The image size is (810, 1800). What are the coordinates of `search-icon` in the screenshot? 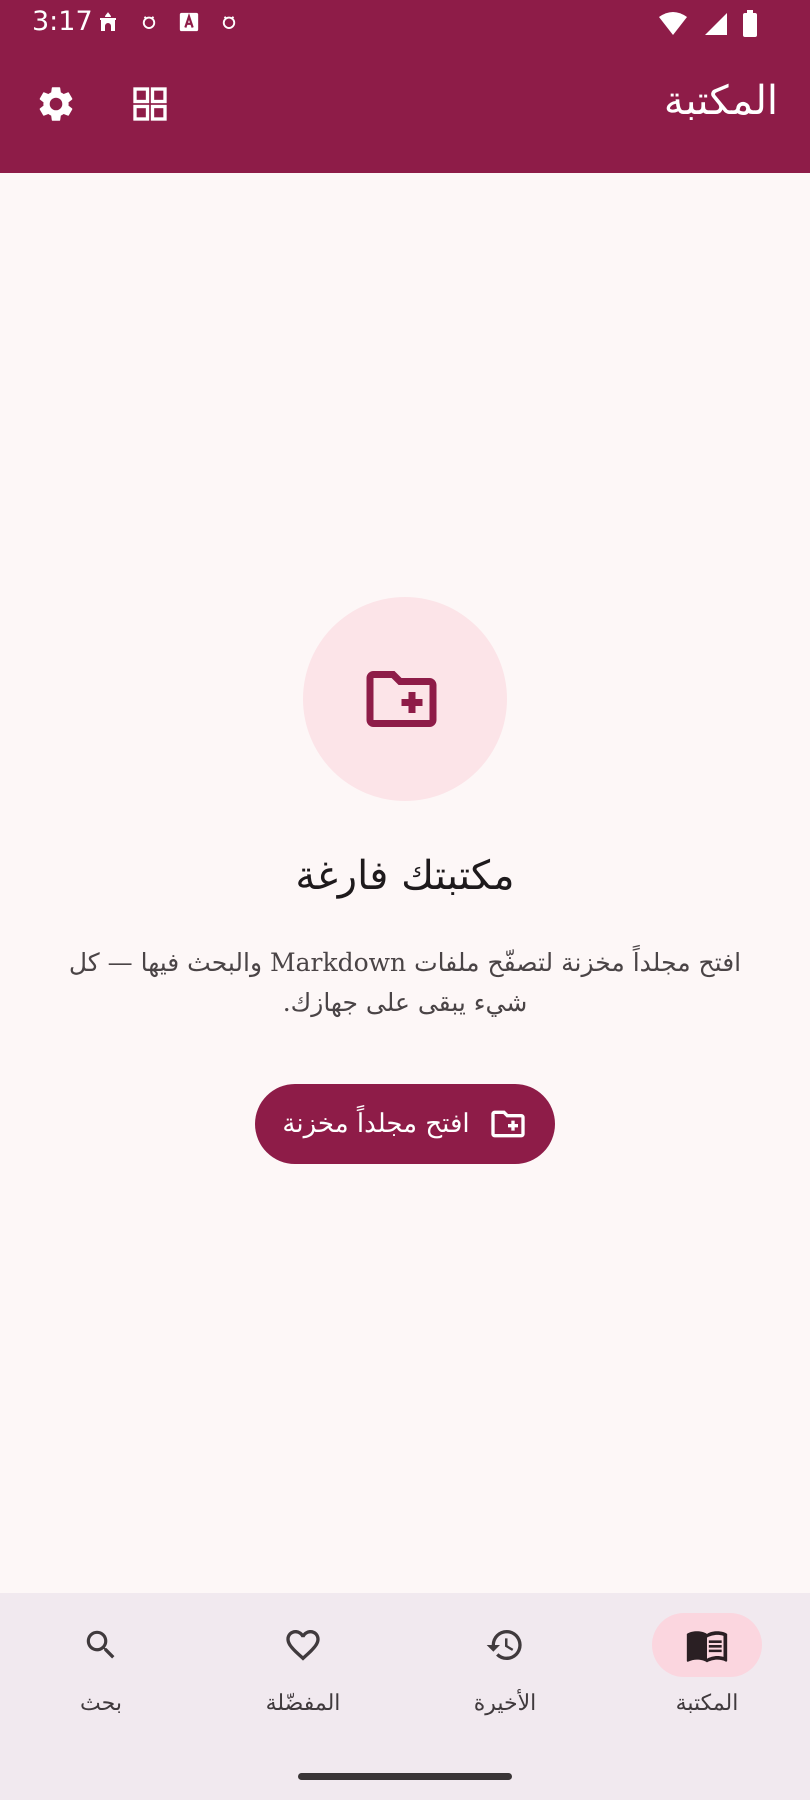 It's located at (100, 1644).